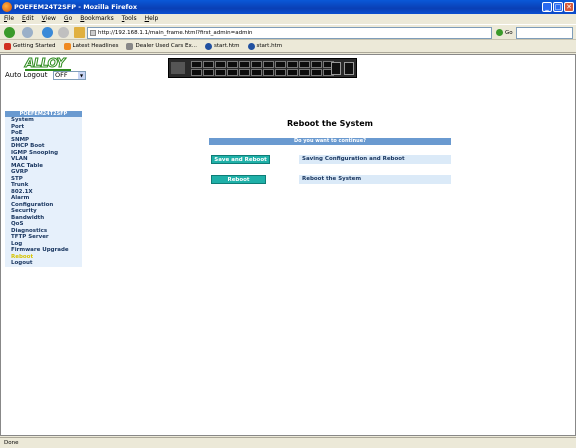 Image resolution: width=576 pixels, height=448 pixels. I want to click on menu-bar: File Edit View Go Bookmarks Tools Help, so click(288, 19).